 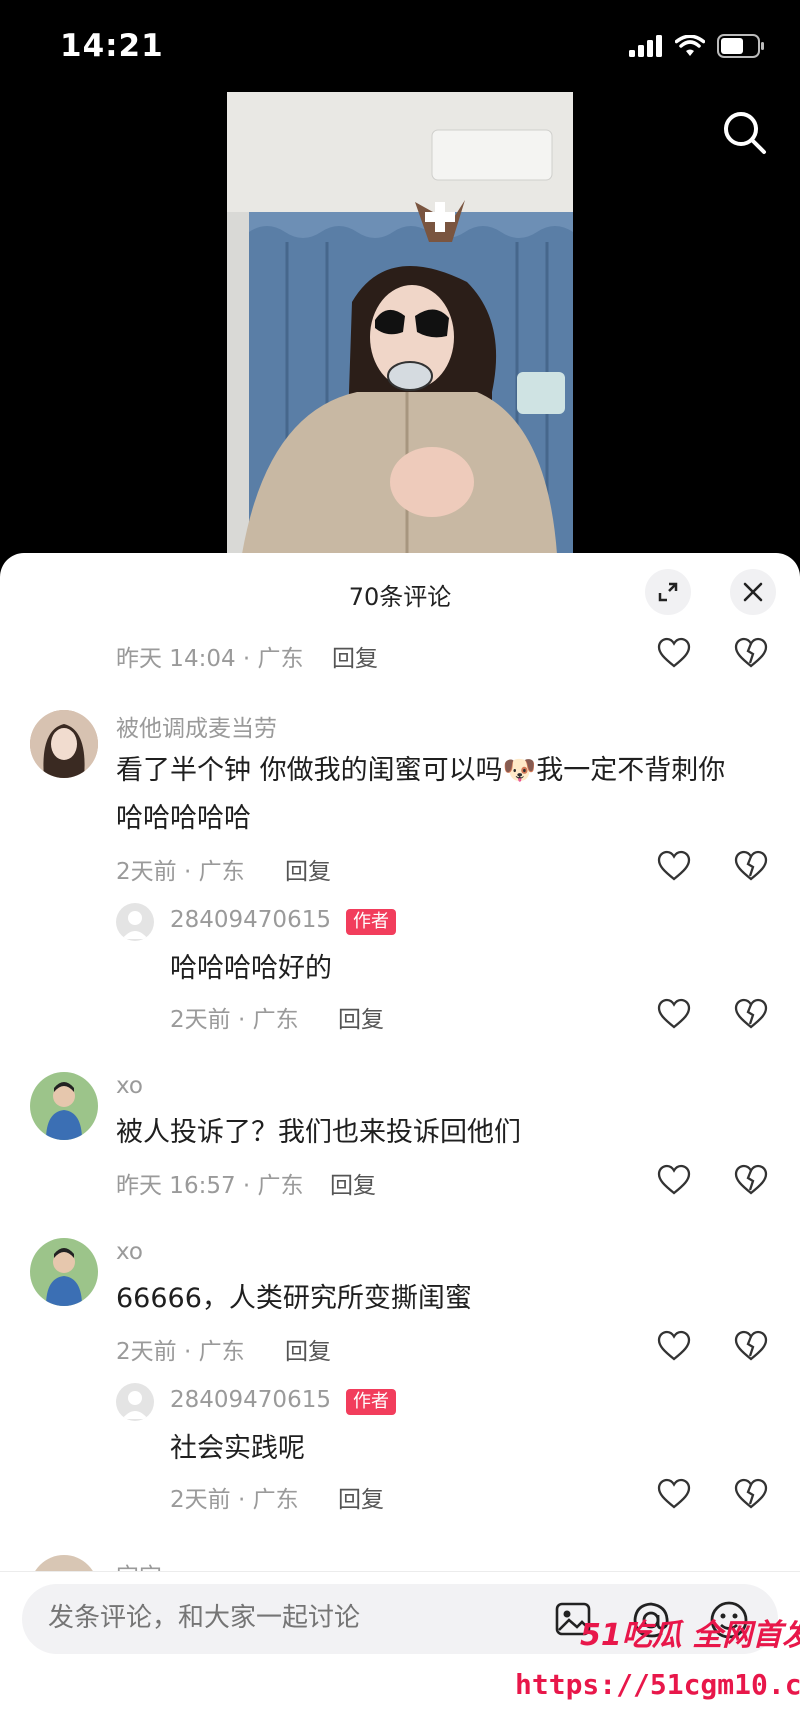 I want to click on dog-emoji: 🐶, so click(x=519, y=770).